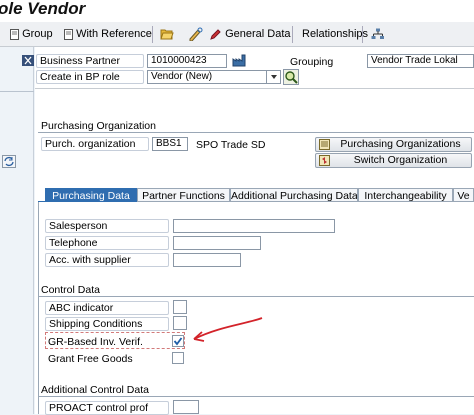 The width and height of the screenshot is (474, 415). I want to click on purch-org-label: Purch. organization, so click(95, 144).